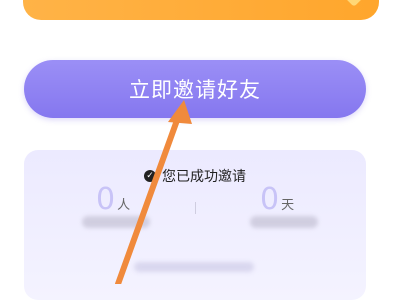 This screenshot has width=400, height=300. I want to click on reward-days-unit: 天, so click(288, 205).